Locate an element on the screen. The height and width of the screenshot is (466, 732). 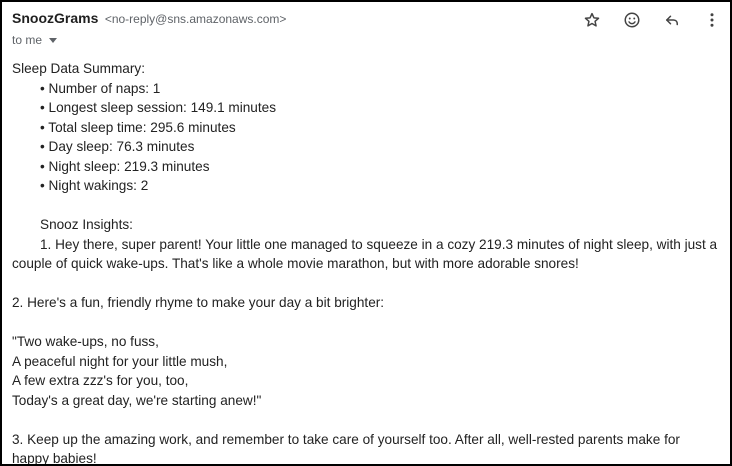
emoji-icon is located at coordinates (632, 20).